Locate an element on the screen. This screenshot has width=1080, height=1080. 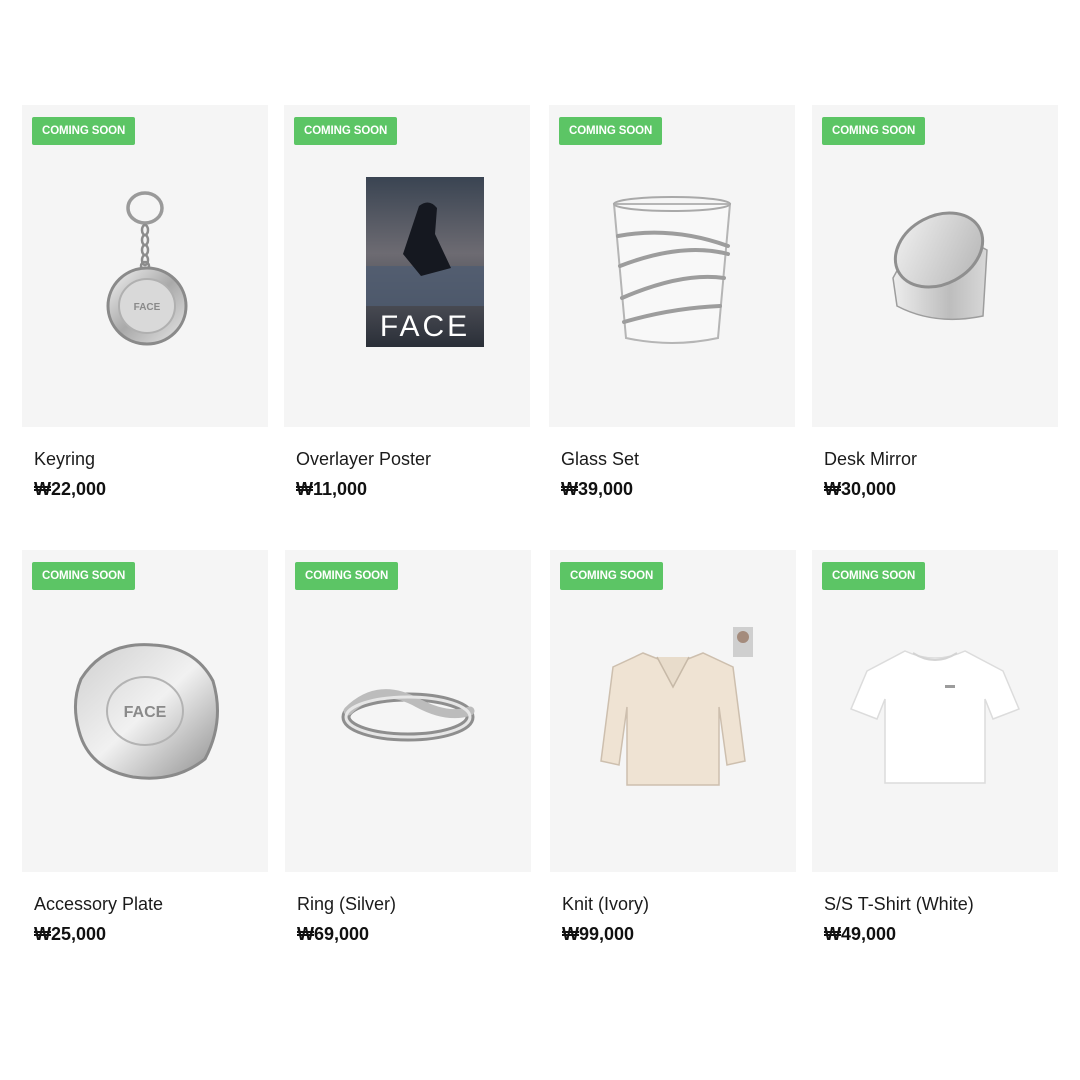
product-name: Overlayer Poster is located at coordinates (363, 459).